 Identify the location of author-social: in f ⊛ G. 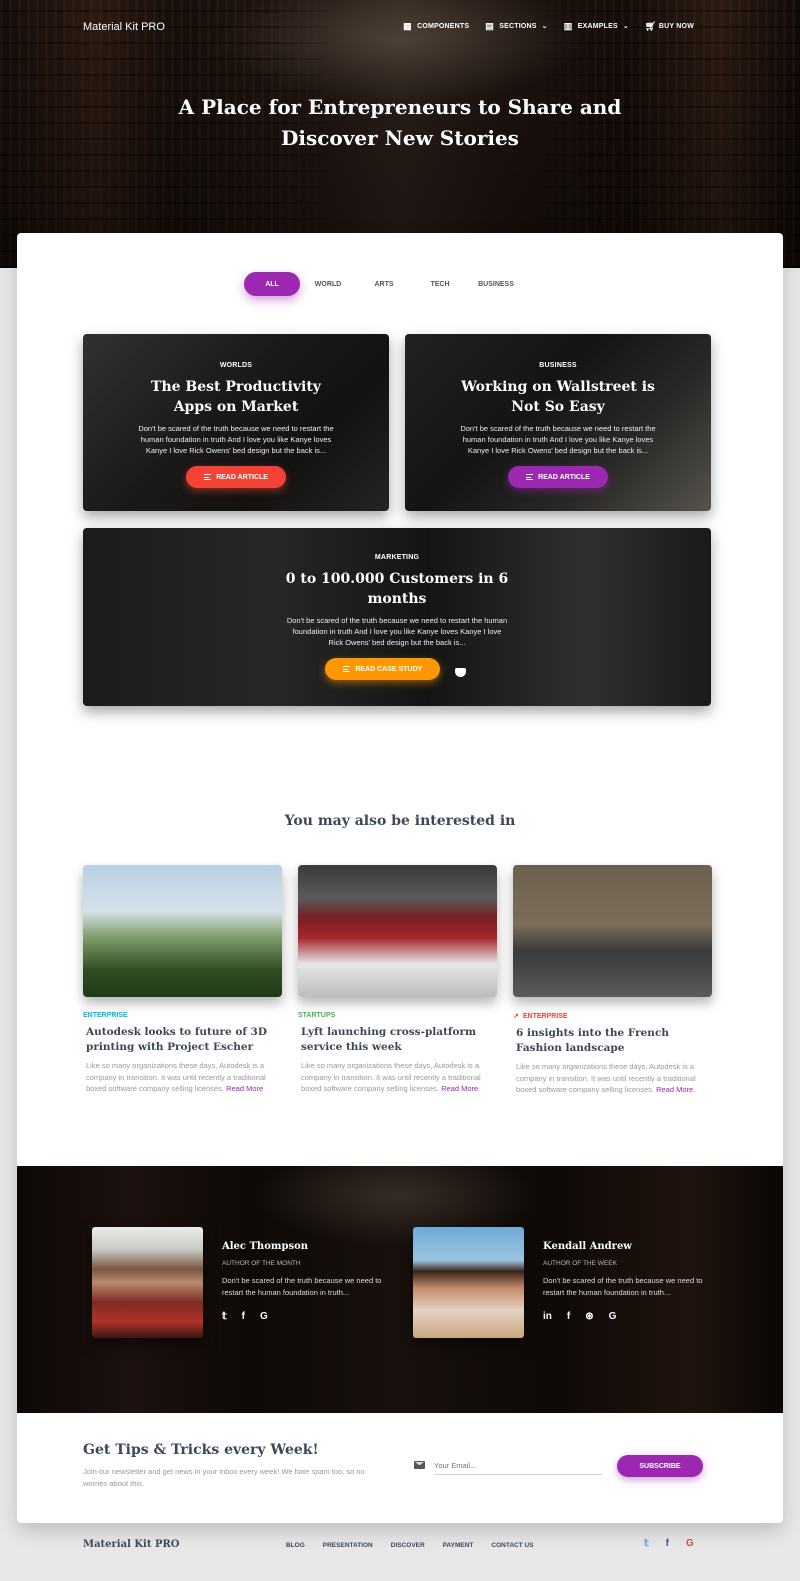
(628, 1316).